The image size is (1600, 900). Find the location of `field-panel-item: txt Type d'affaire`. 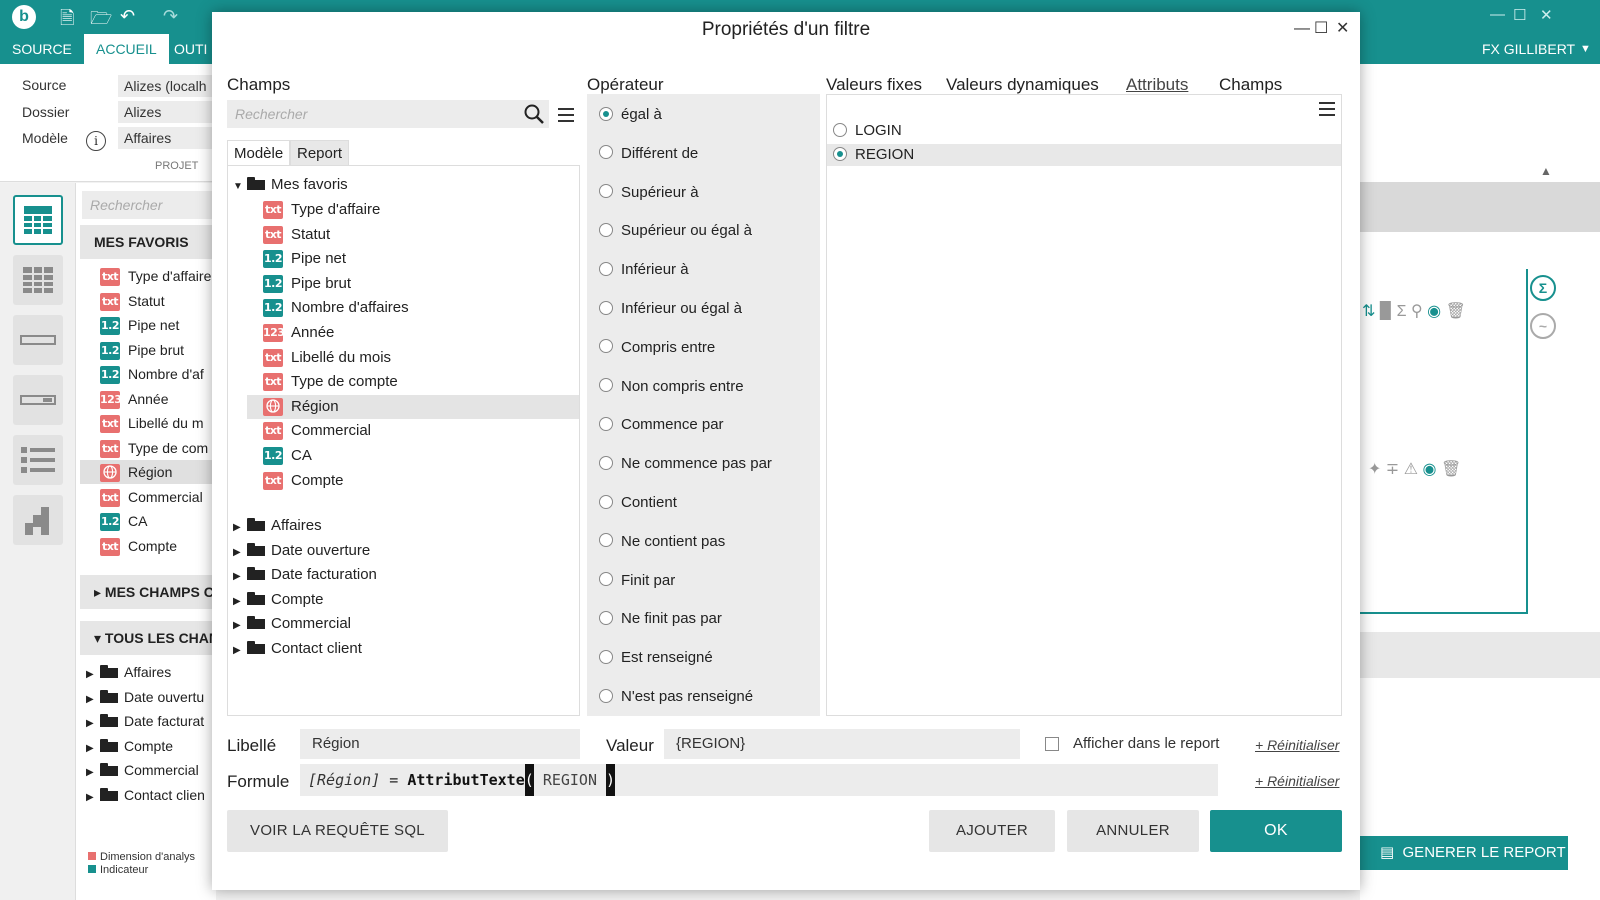

field-panel-item: txt Type d'affaire is located at coordinates (155, 276).